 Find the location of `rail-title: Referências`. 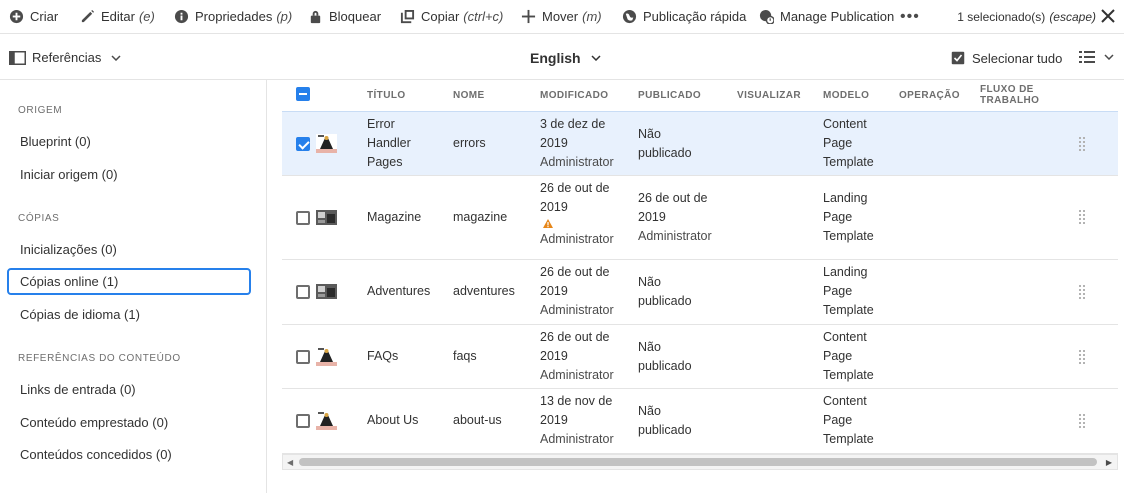

rail-title: Referências is located at coordinates (67, 57).